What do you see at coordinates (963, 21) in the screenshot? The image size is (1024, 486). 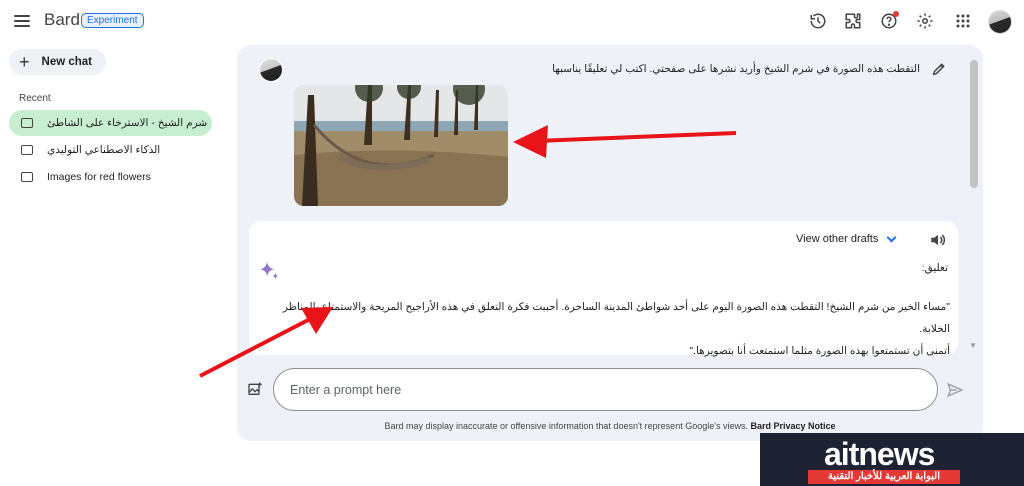 I see `apps-grid-icon` at bounding box center [963, 21].